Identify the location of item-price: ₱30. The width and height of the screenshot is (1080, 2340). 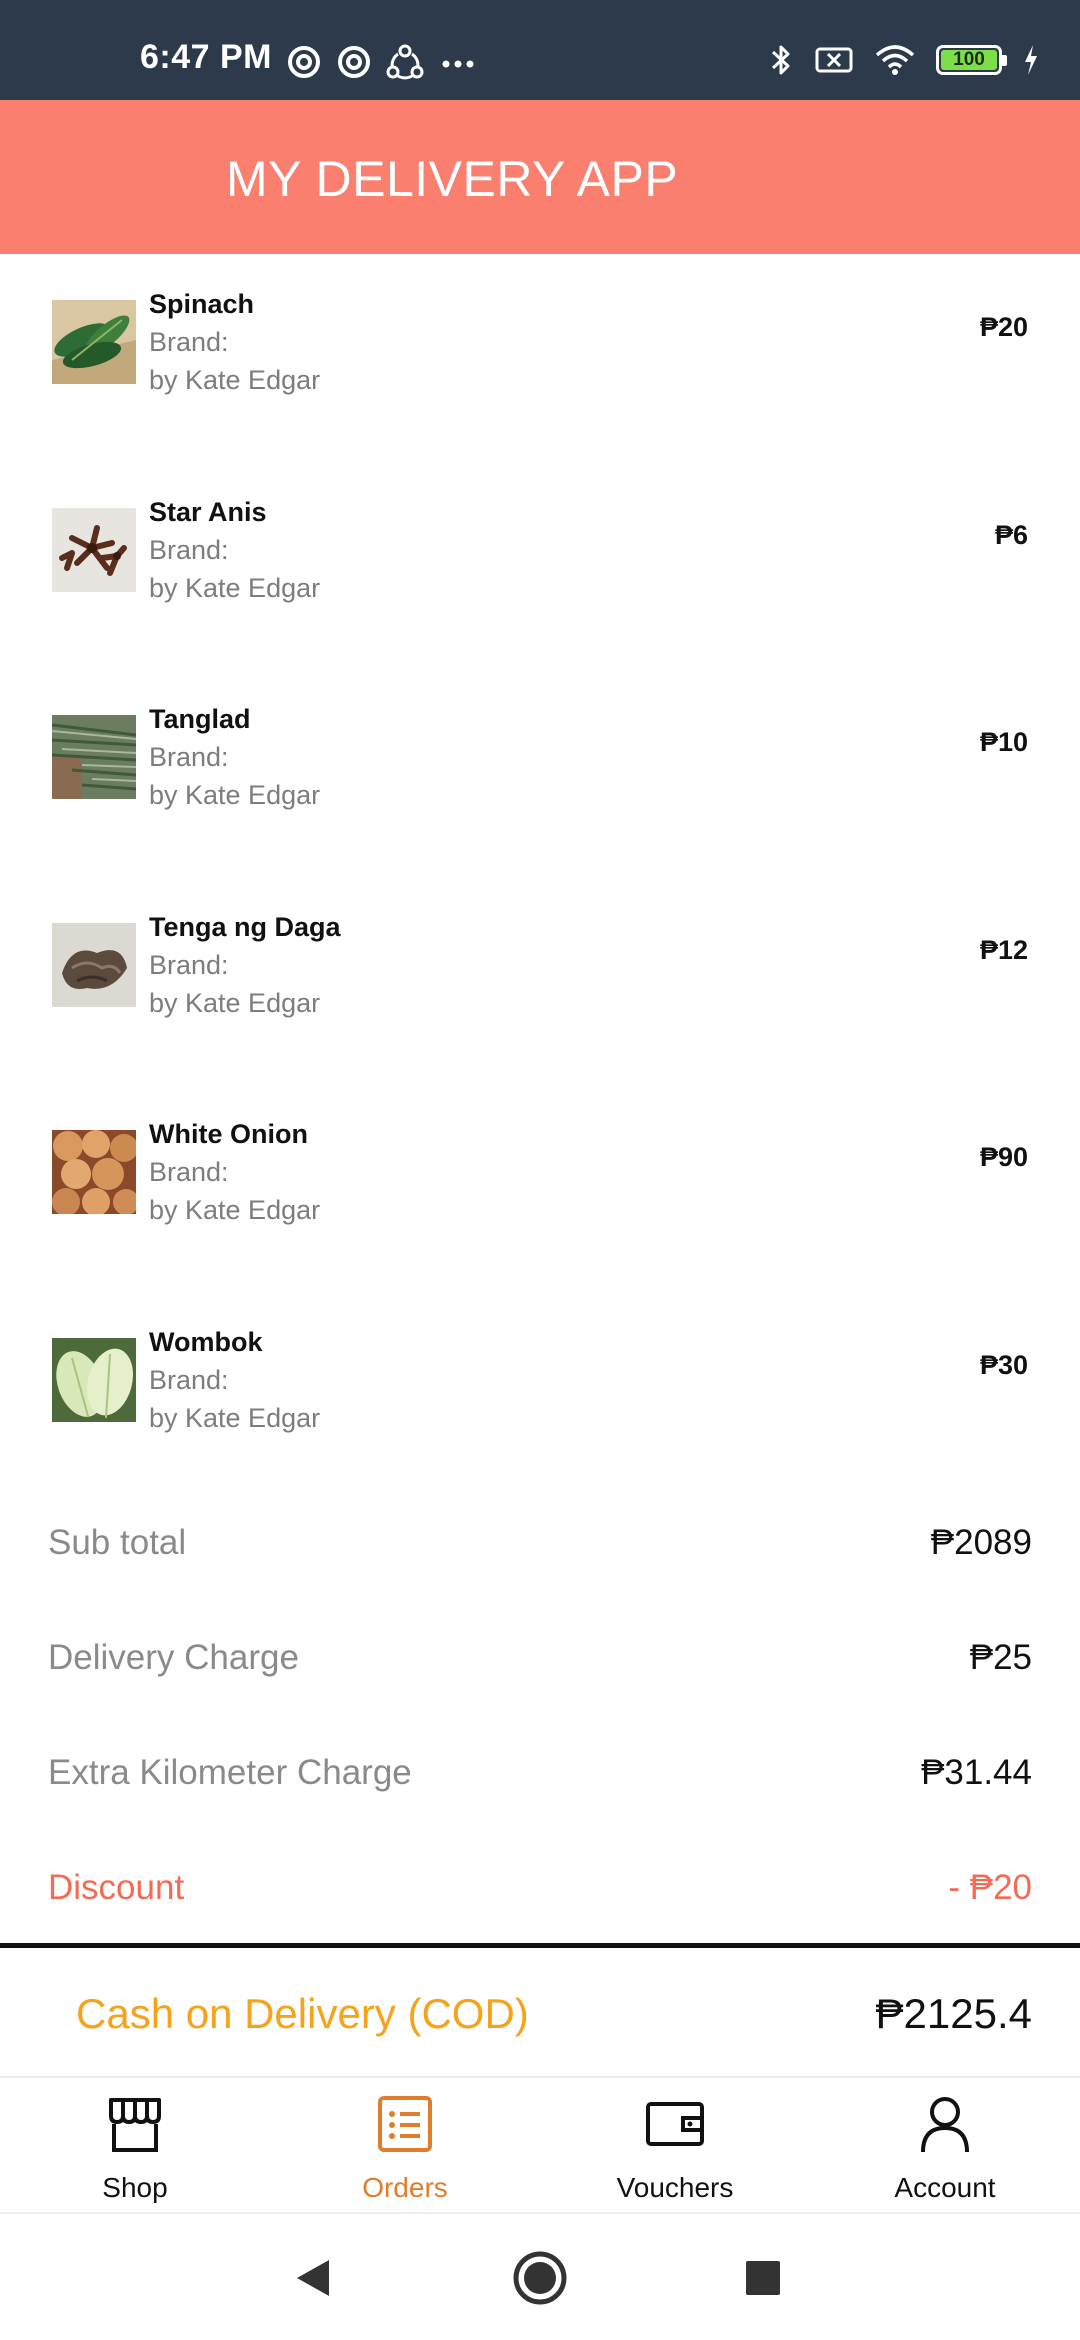
(1003, 1365).